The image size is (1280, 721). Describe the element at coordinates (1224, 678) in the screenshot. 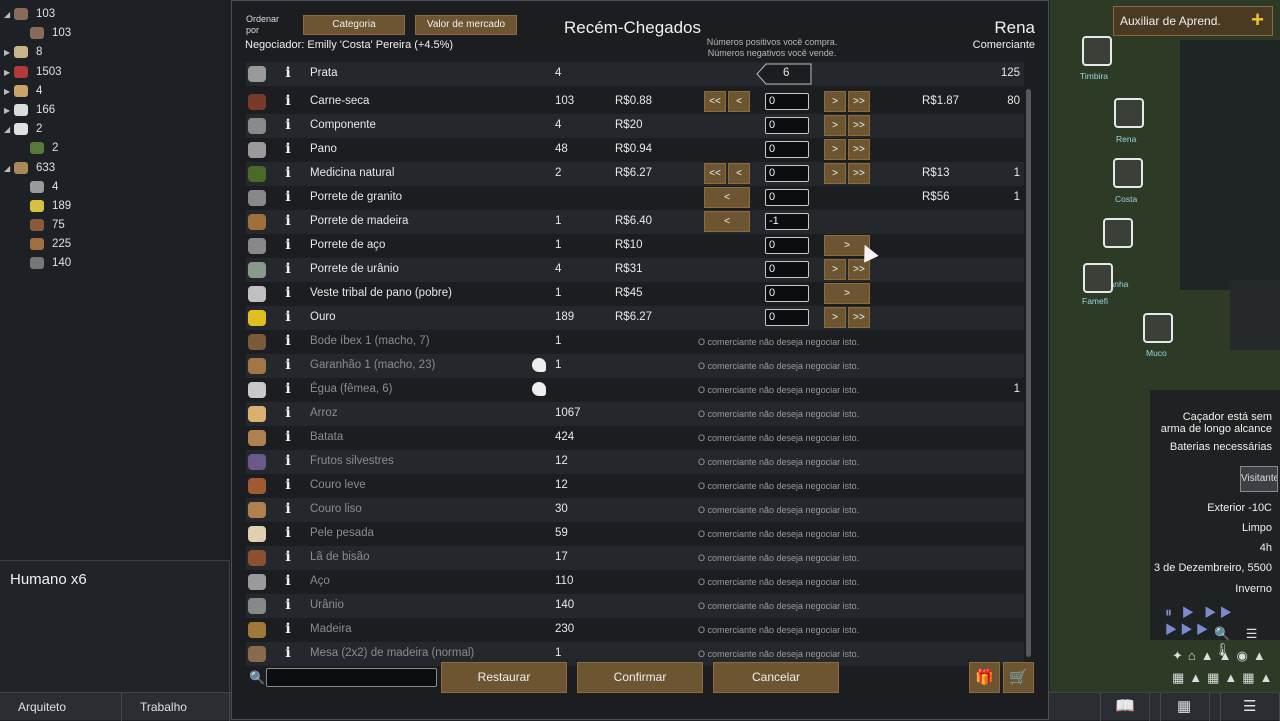

I see `toggle-icons-row3: ▦▲▦▲▦▲` at that location.